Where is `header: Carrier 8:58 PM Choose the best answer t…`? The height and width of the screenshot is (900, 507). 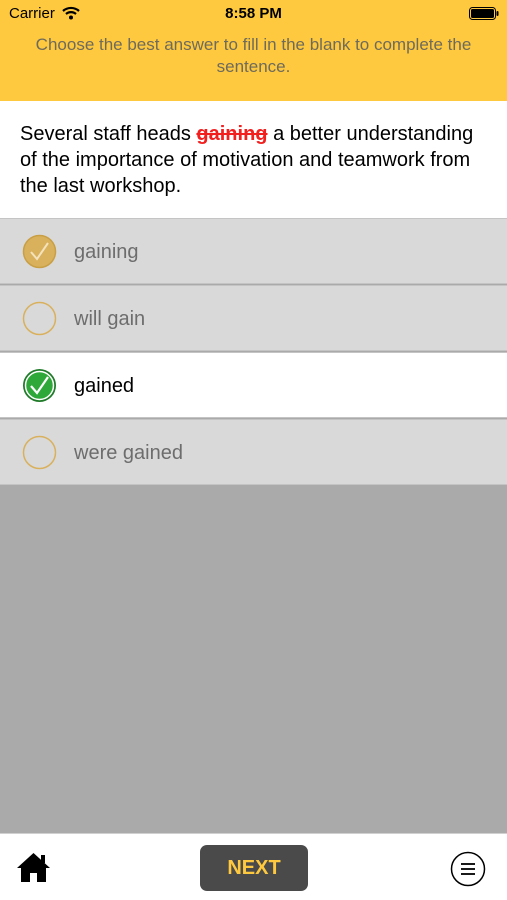 header: Carrier 8:58 PM Choose the best answer t… is located at coordinates (253, 50).